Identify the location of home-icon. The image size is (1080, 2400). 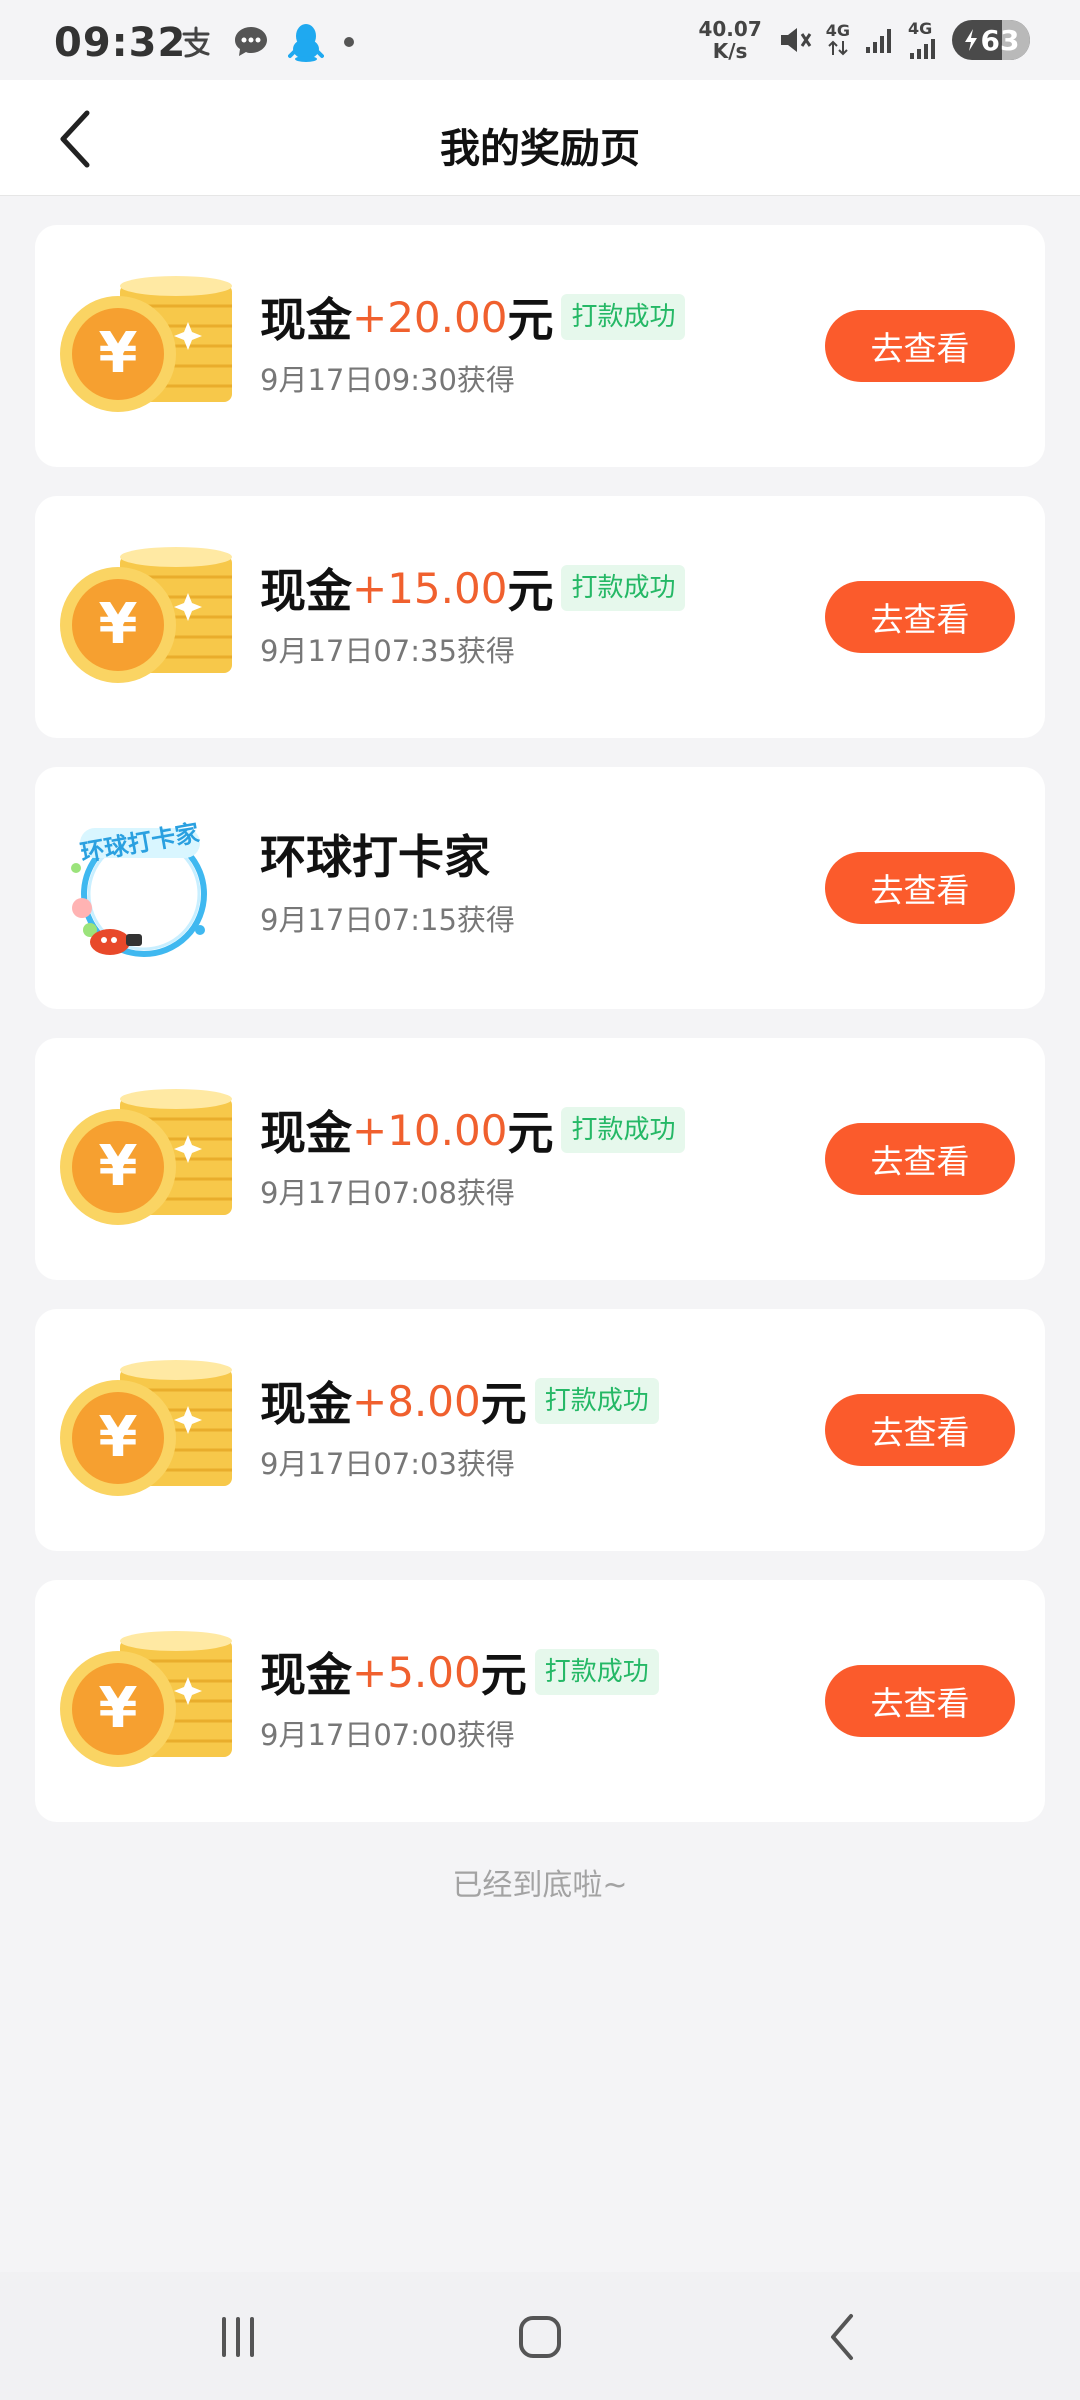
(540, 2337).